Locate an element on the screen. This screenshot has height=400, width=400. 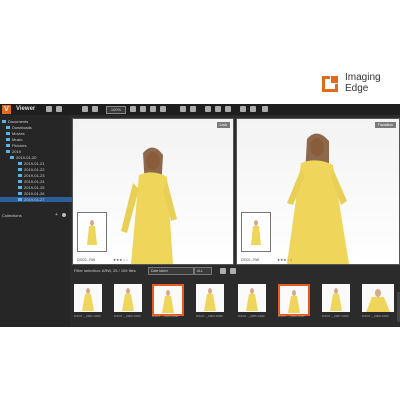
right-rating: ★★★☆☆ is located at coordinates (285, 260).